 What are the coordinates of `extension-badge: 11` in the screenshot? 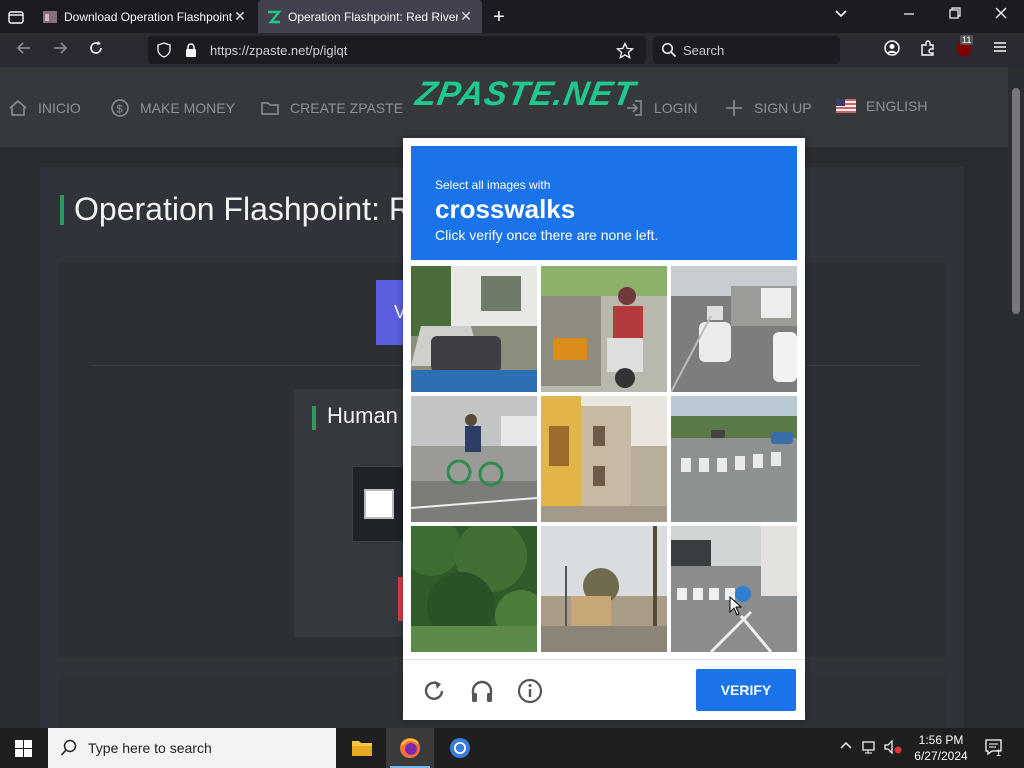 It's located at (967, 40).